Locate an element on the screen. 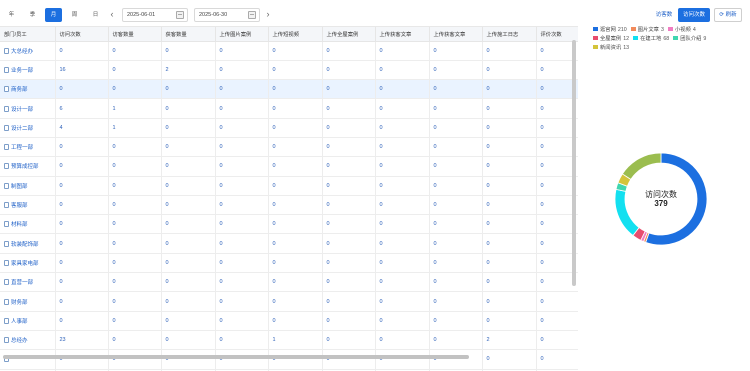 The height and width of the screenshot is (371, 750). legend-name: 逛官网 is located at coordinates (608, 30).